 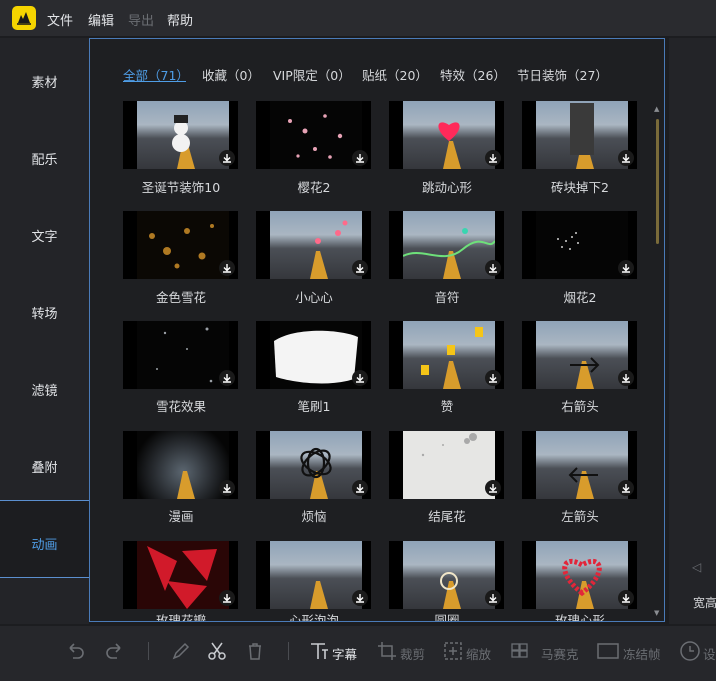 What do you see at coordinates (609, 651) in the screenshot?
I see `freeze-frame-icon` at bounding box center [609, 651].